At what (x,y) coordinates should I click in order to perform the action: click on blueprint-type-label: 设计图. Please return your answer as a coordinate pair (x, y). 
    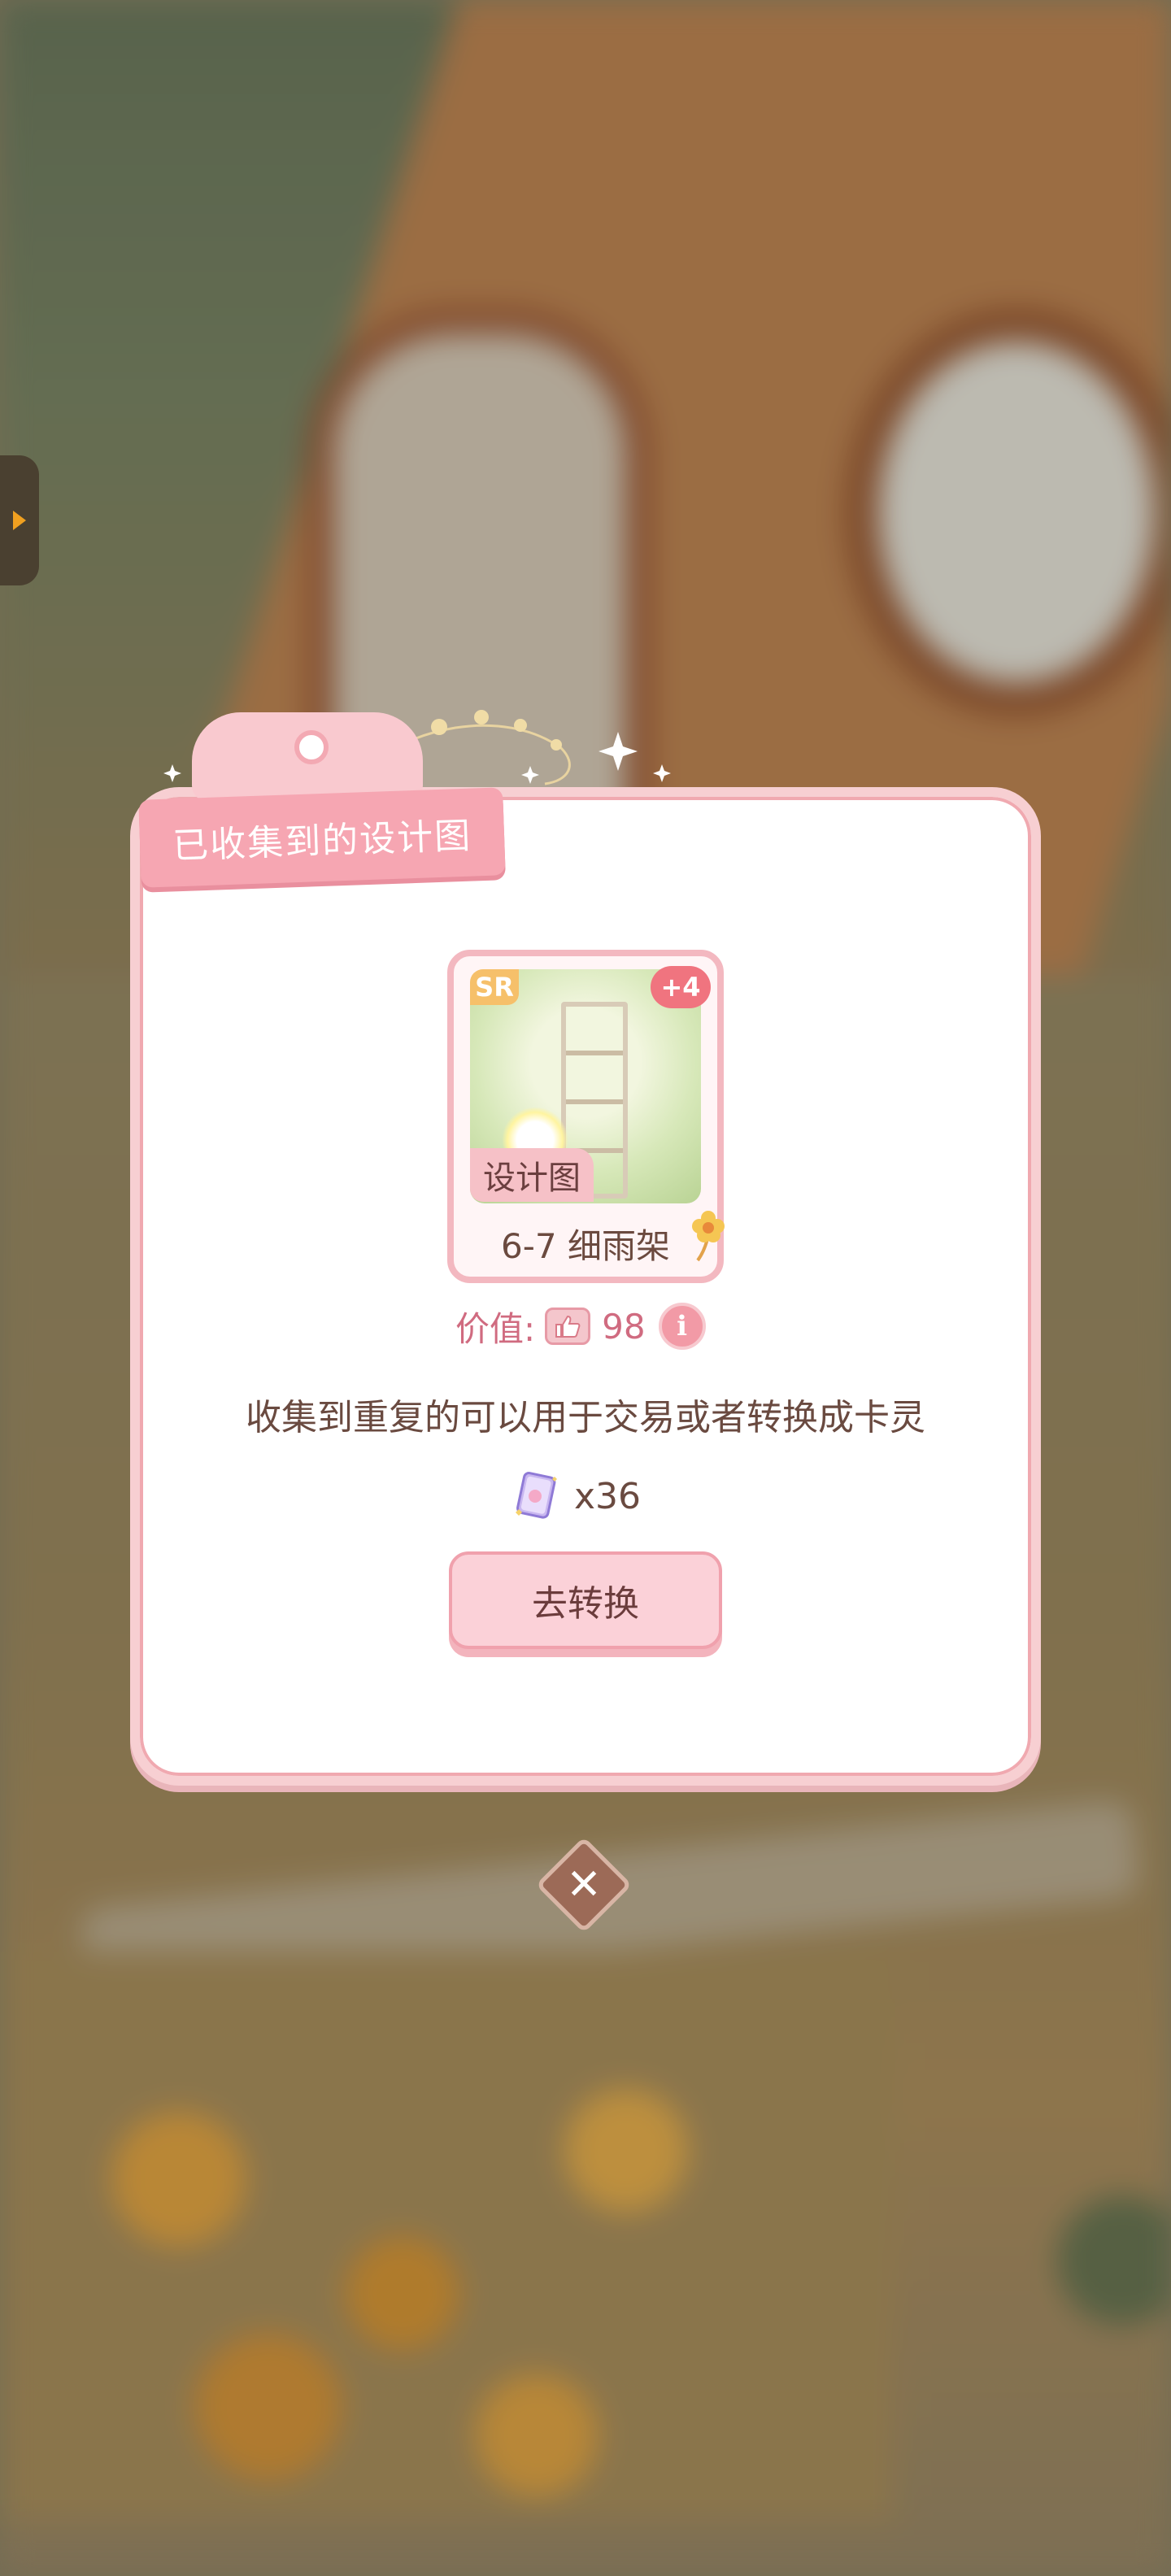
    Looking at the image, I should click on (532, 1175).